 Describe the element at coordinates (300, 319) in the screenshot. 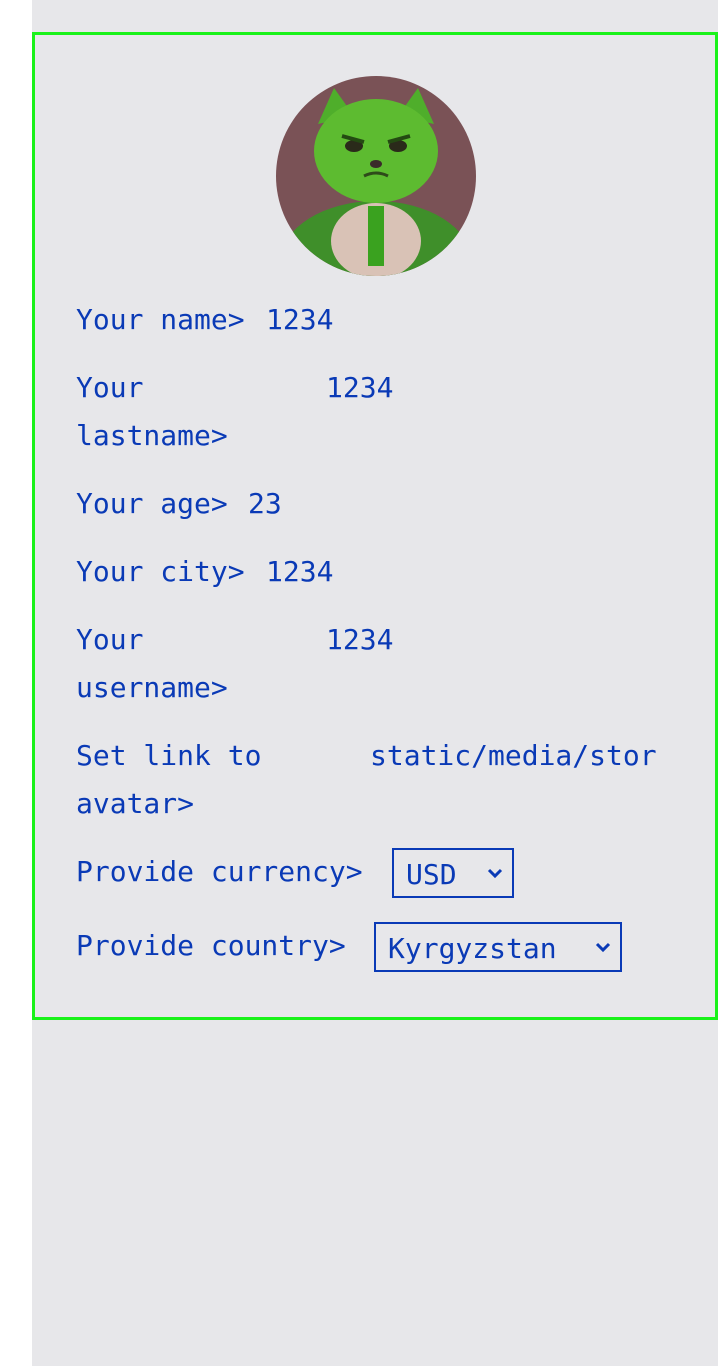

I see `name-value: 1234` at that location.